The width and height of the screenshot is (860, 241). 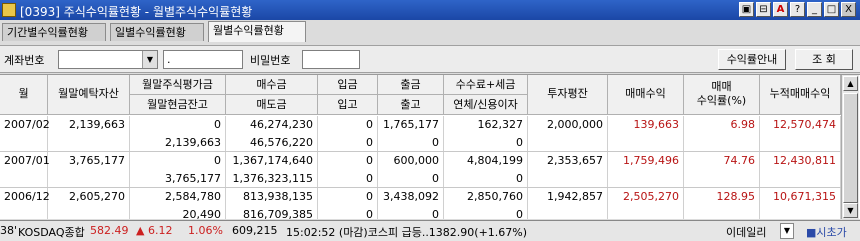 I want to click on header-buy: 매수금, so click(x=272, y=85).